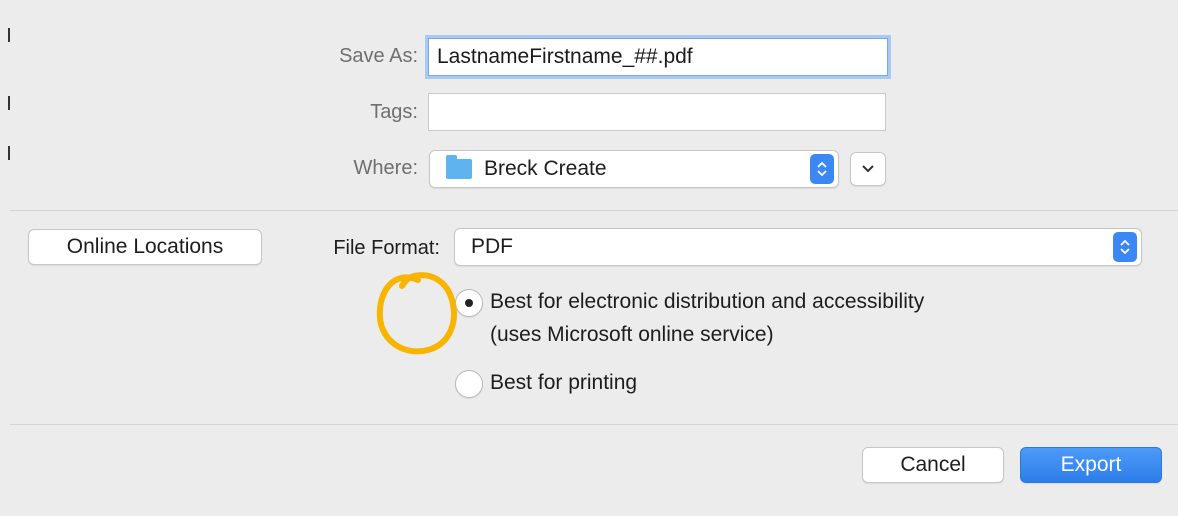  Describe the element at coordinates (469, 384) in the screenshot. I see `radio-printing` at that location.